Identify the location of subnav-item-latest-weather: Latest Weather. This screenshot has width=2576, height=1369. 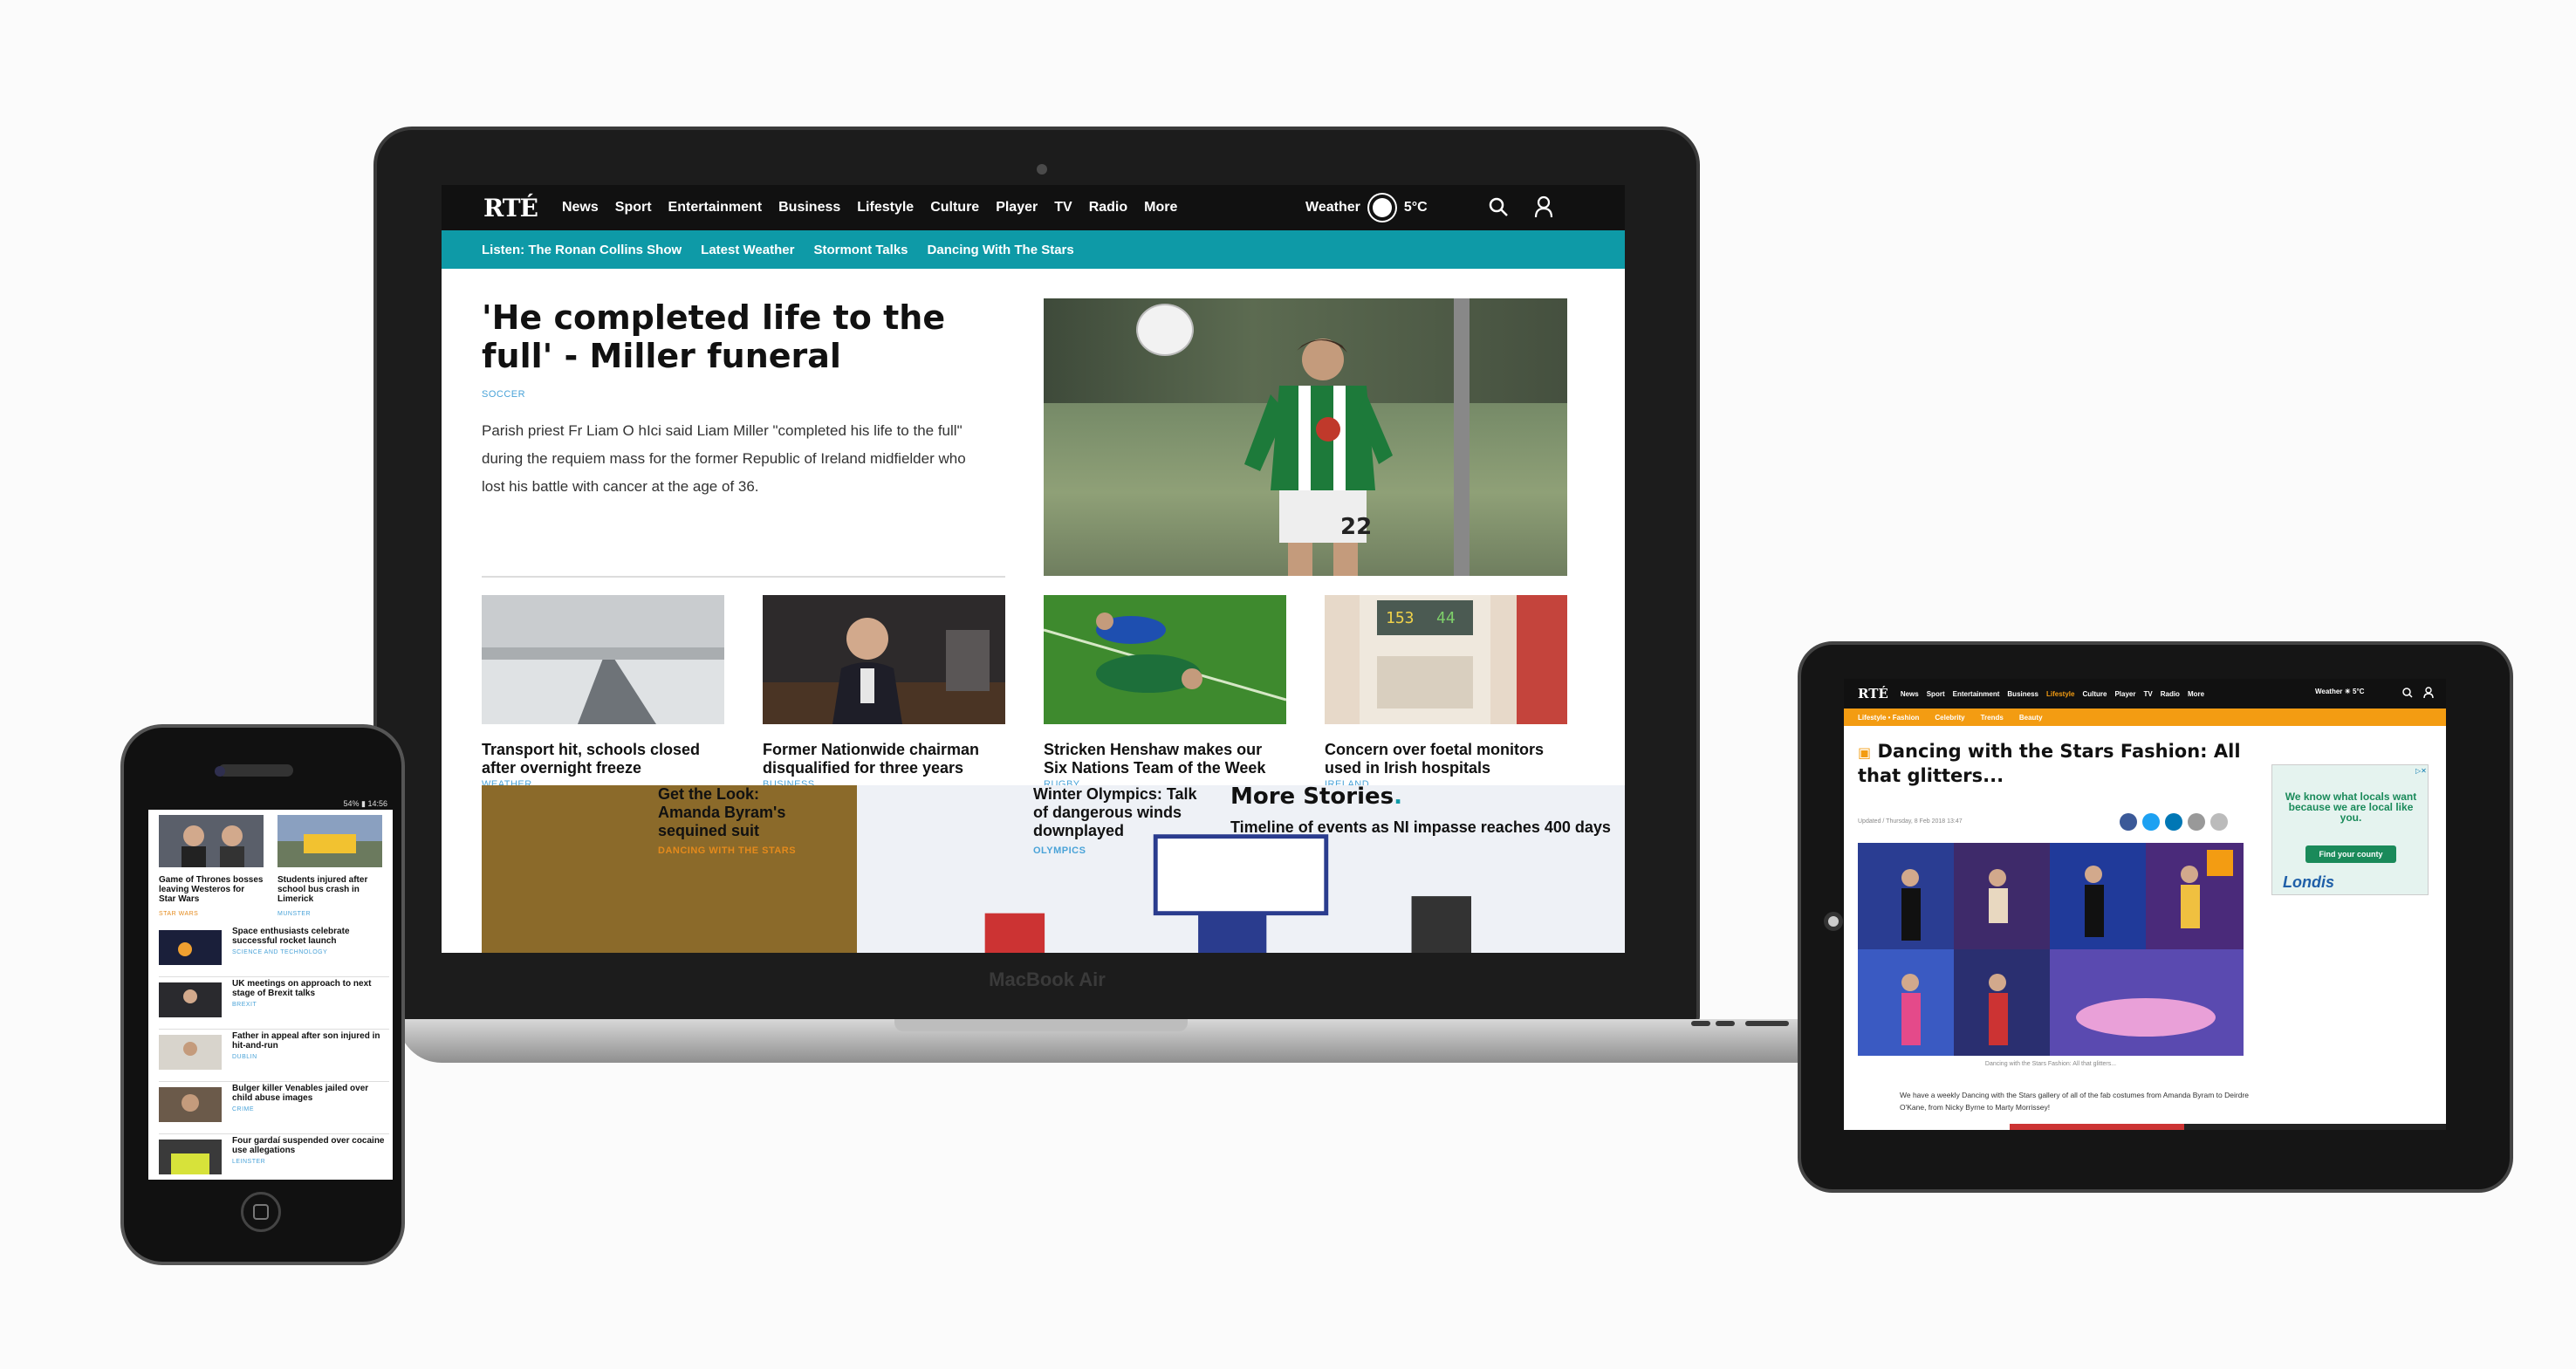
(747, 250).